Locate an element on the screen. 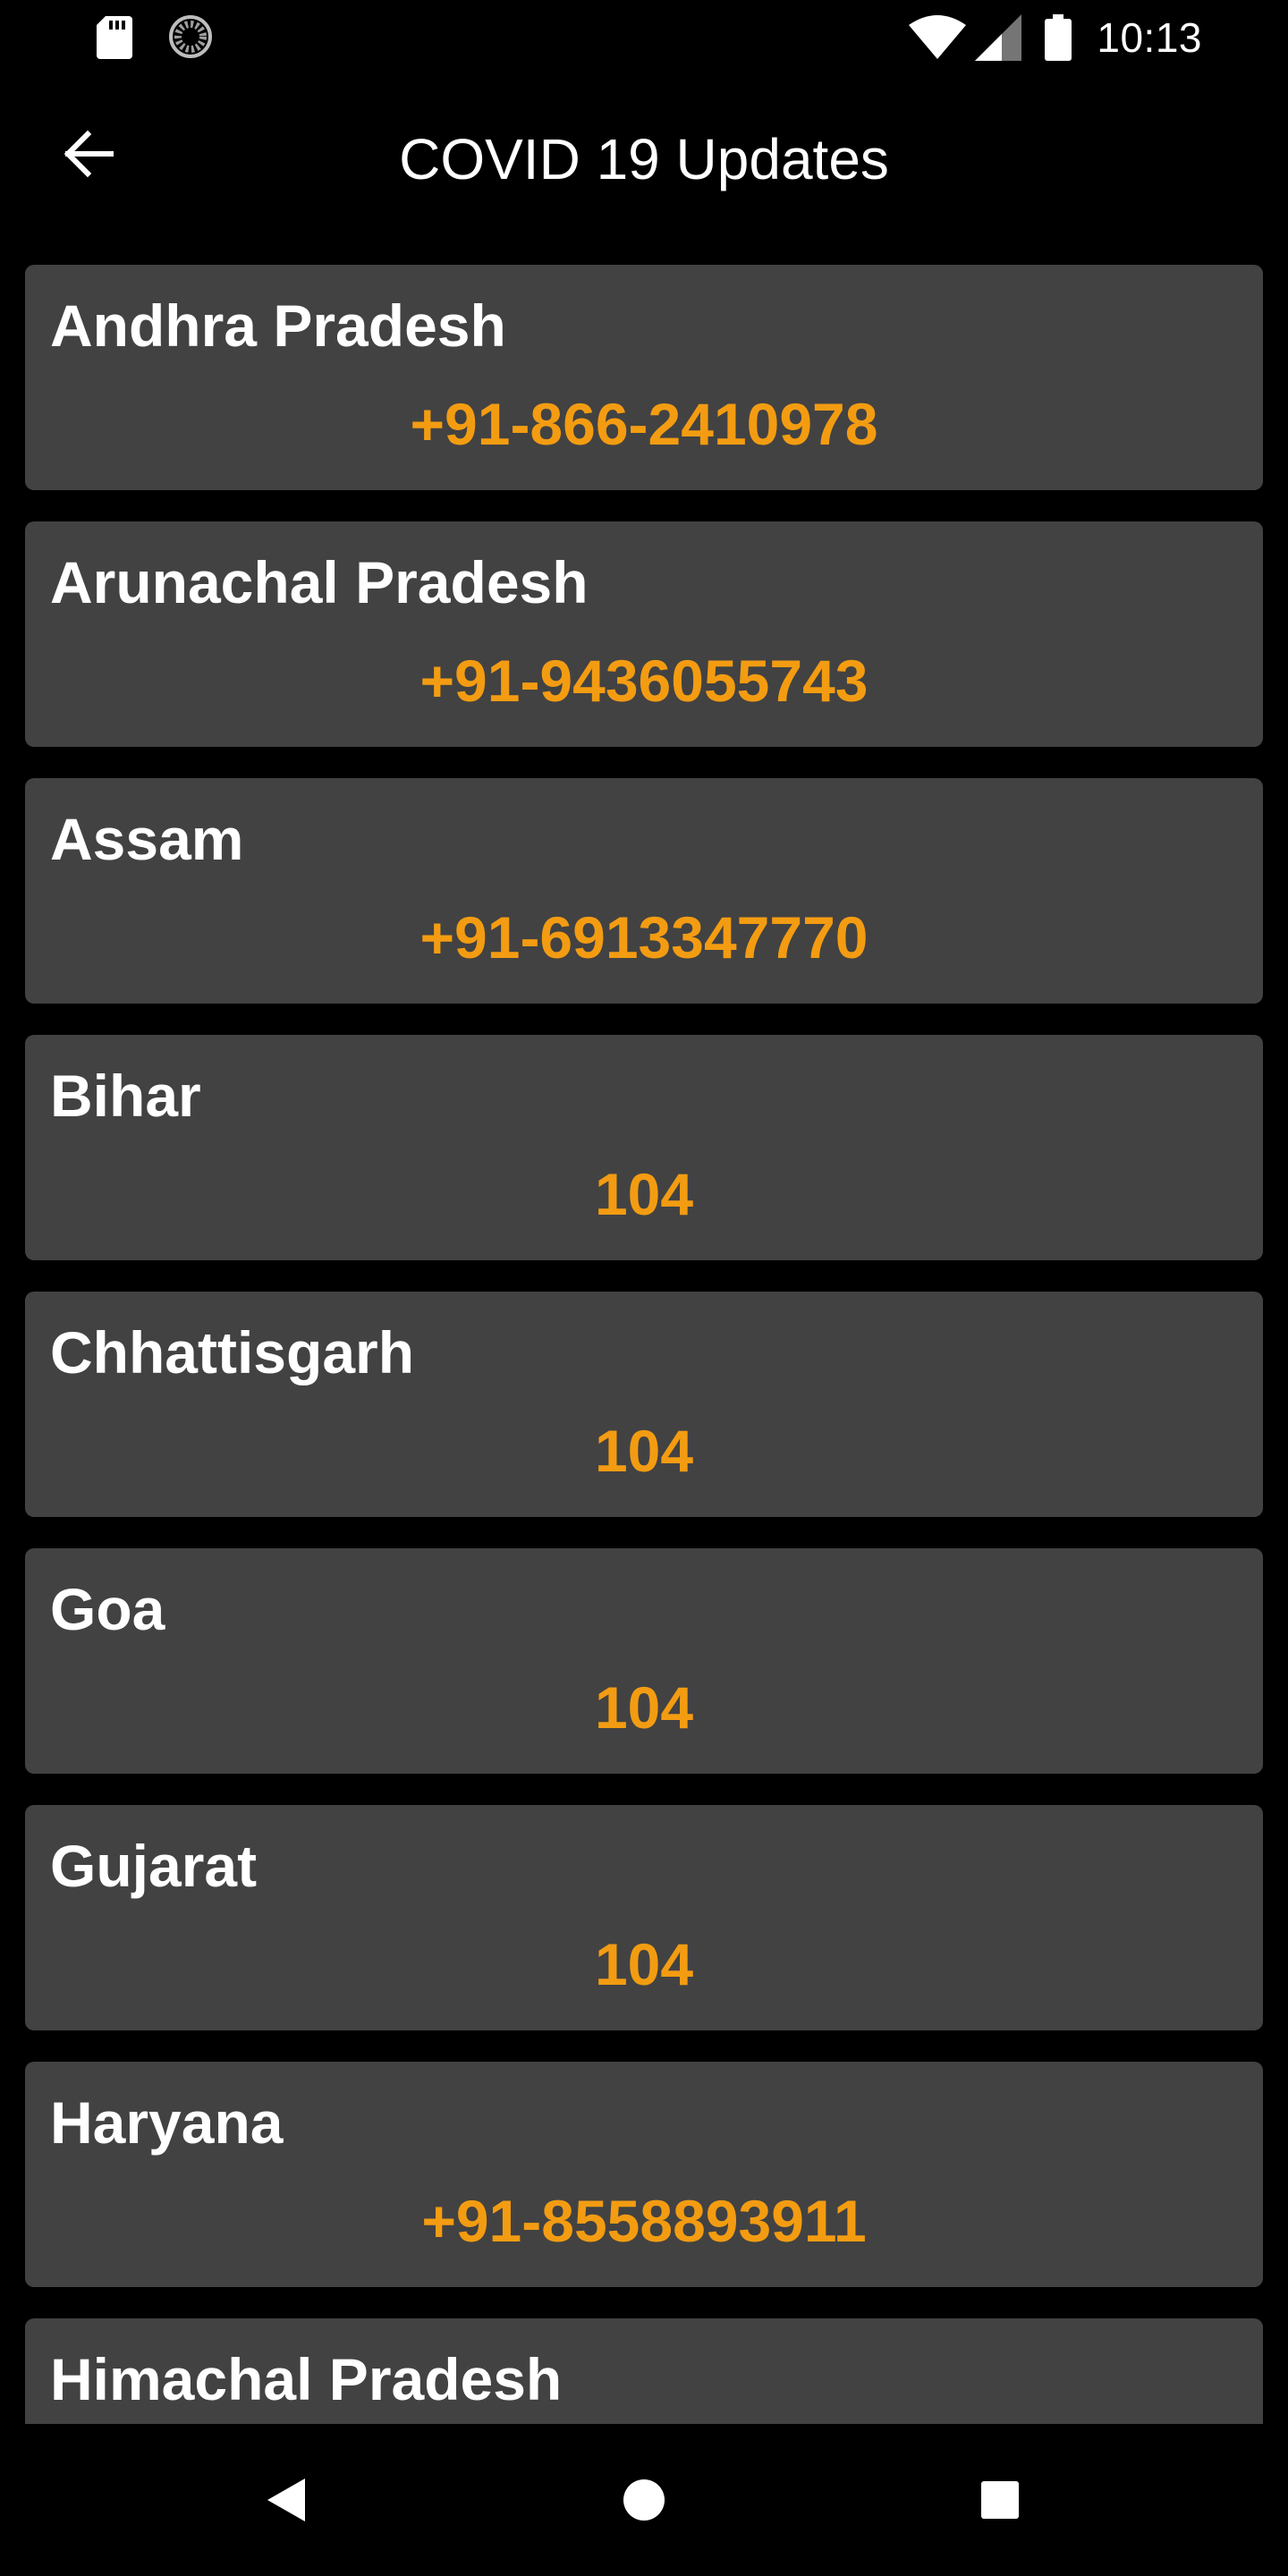 The width and height of the screenshot is (1288, 2576). list-item: Haryana +91-8558893911 is located at coordinates (644, 2174).